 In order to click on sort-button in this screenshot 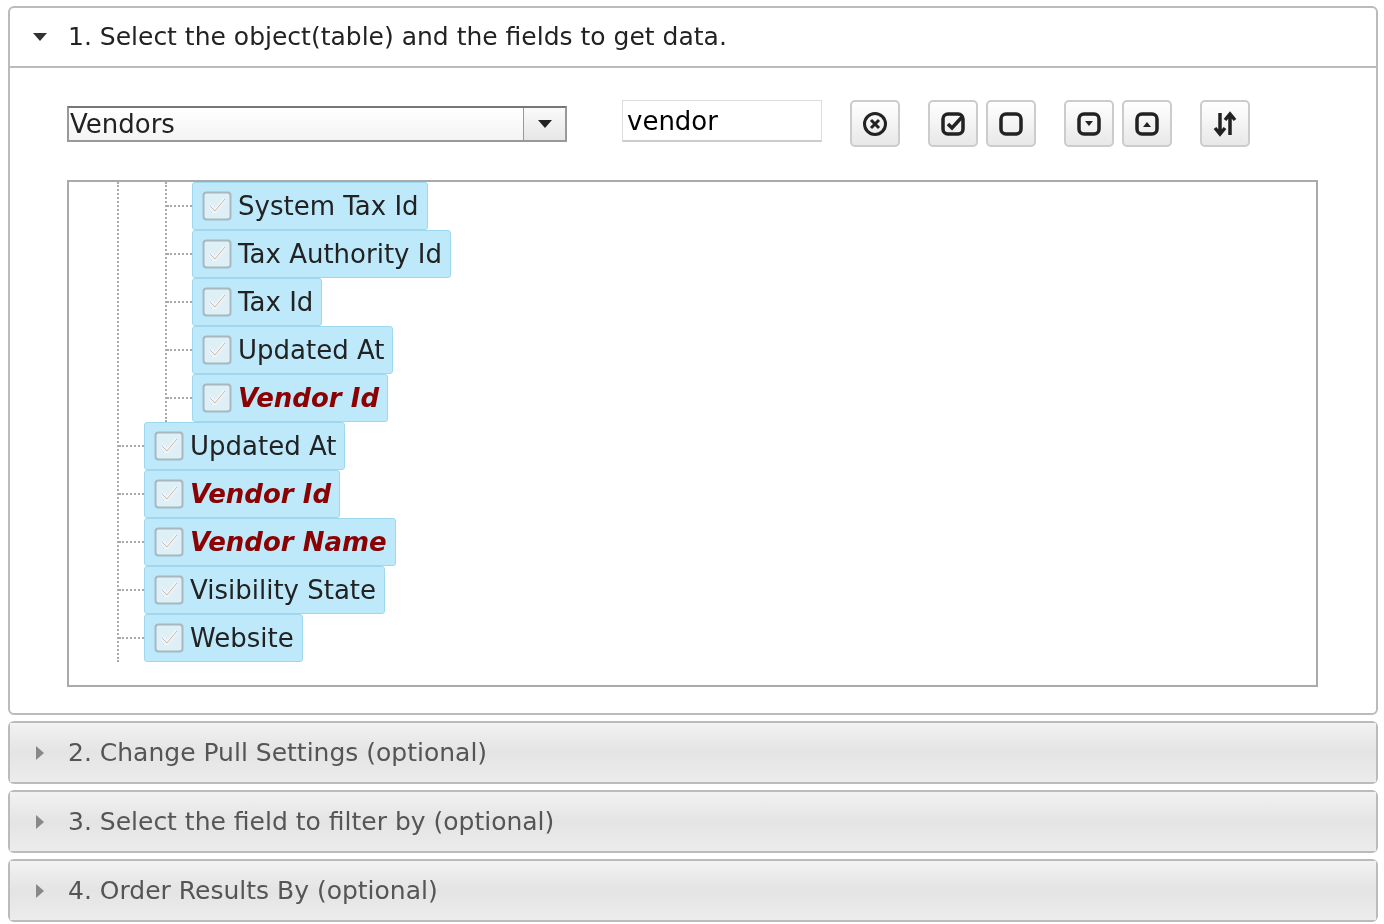, I will do `click(1225, 123)`.